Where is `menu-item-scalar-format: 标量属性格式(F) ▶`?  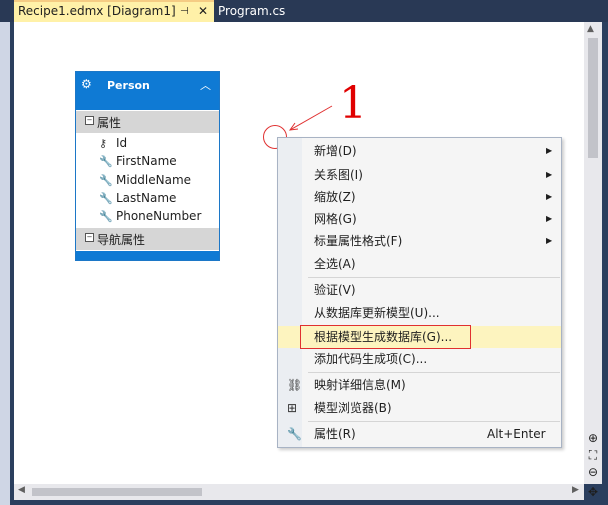 menu-item-scalar-format: 标量属性格式(F) ▶ is located at coordinates (419, 241).